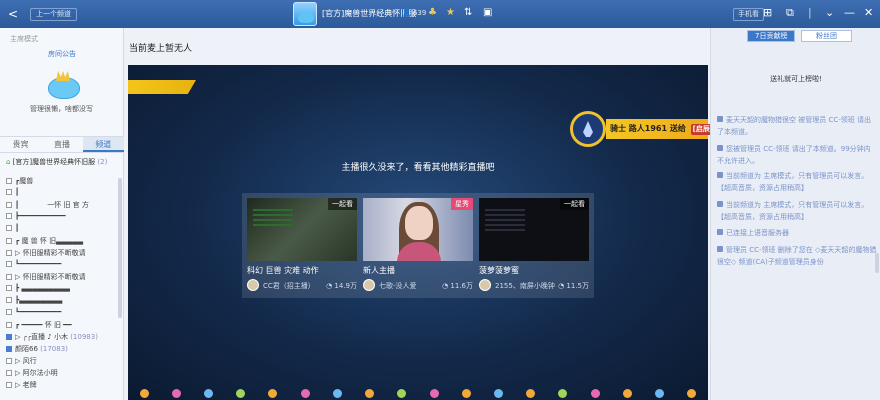  I want to click on chat-scrollbar, so click(877, 263).